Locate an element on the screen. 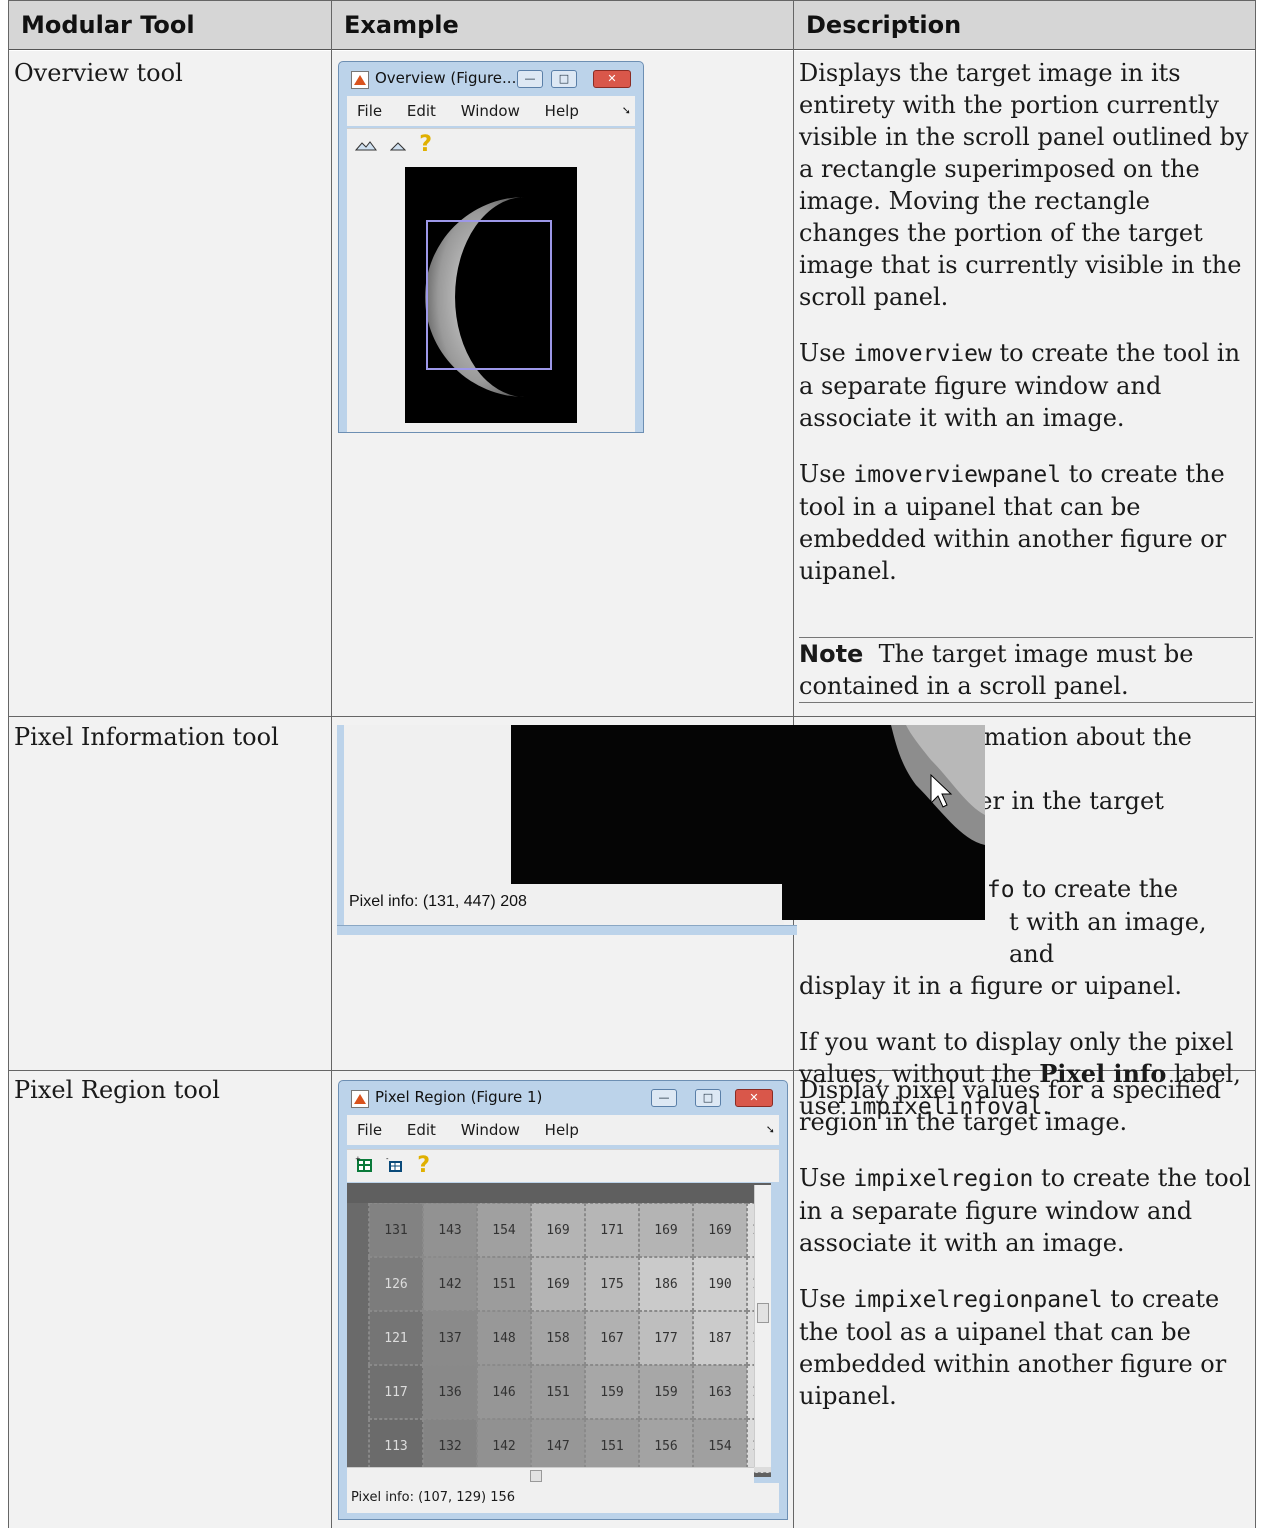 This screenshot has height=1528, width=1262. code-impixelregionpanel: impixelregionpanel is located at coordinates (978, 1300).